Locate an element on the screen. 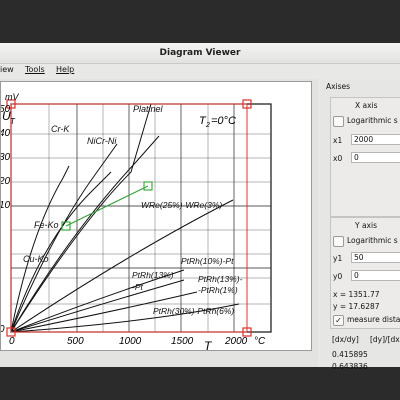  value-dydx: 0.643836 is located at coordinates (350, 366).